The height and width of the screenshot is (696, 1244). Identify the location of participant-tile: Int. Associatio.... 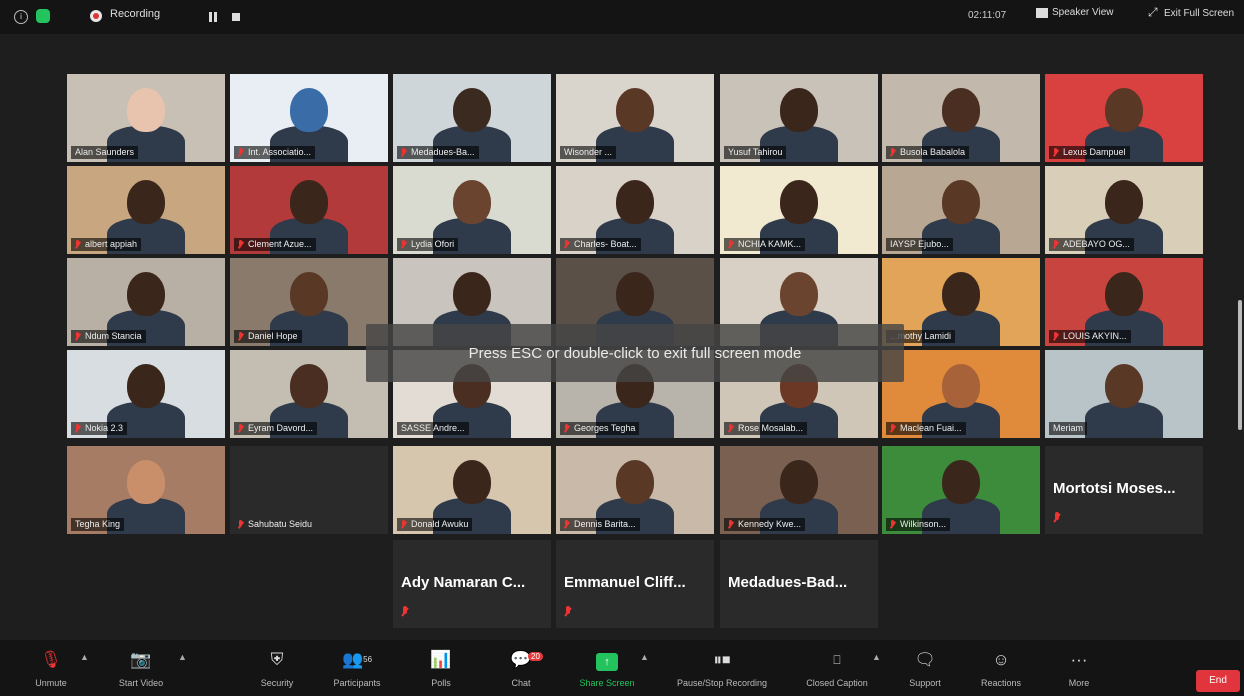
(309, 118).